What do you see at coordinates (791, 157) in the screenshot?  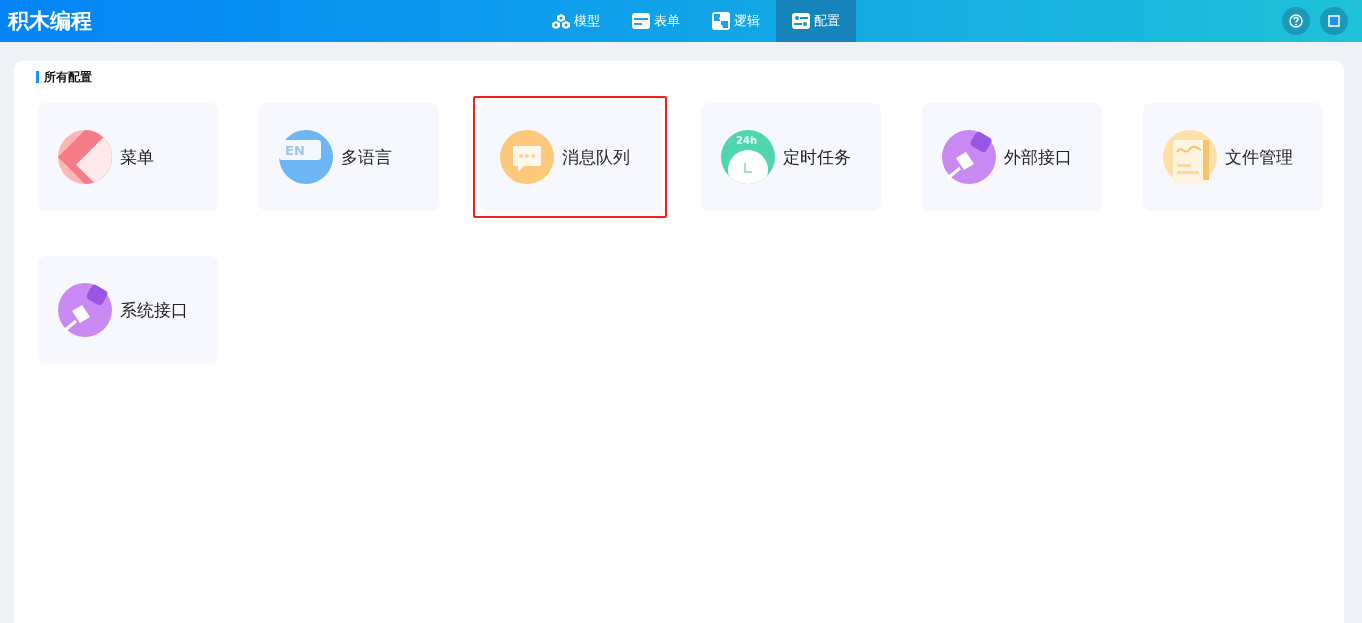 I see `config-card: 24h 定时任务` at bounding box center [791, 157].